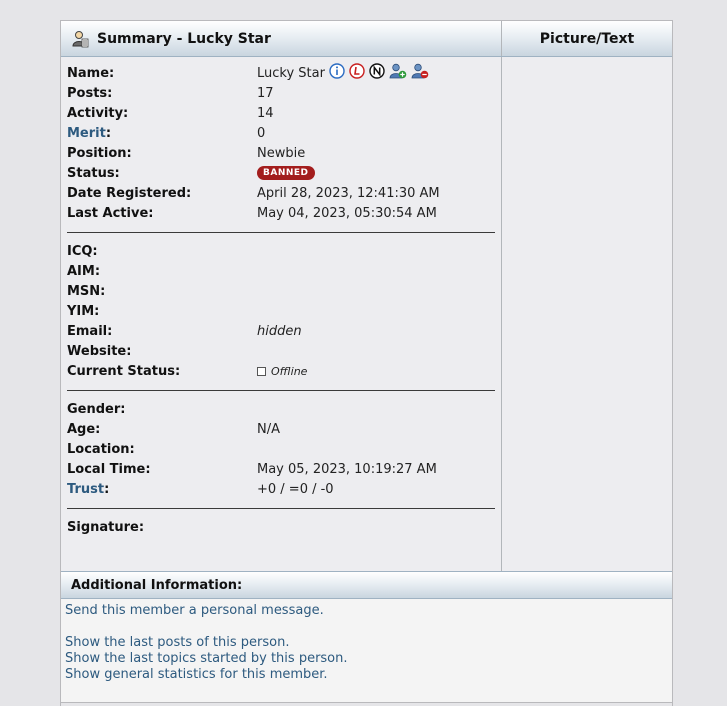  I want to click on offline-text: Offline, so click(289, 371).